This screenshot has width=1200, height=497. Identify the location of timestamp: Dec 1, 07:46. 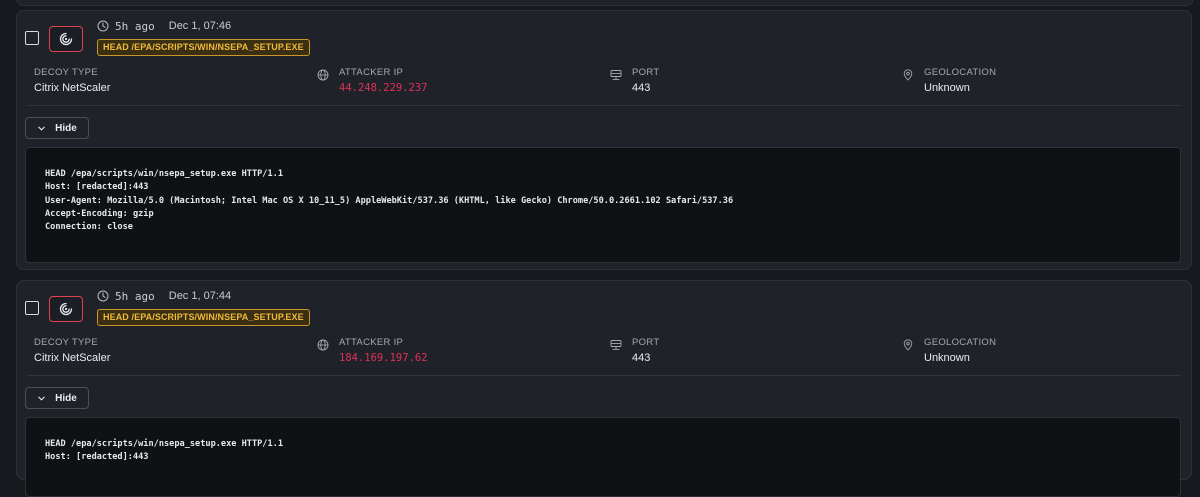
(200, 26).